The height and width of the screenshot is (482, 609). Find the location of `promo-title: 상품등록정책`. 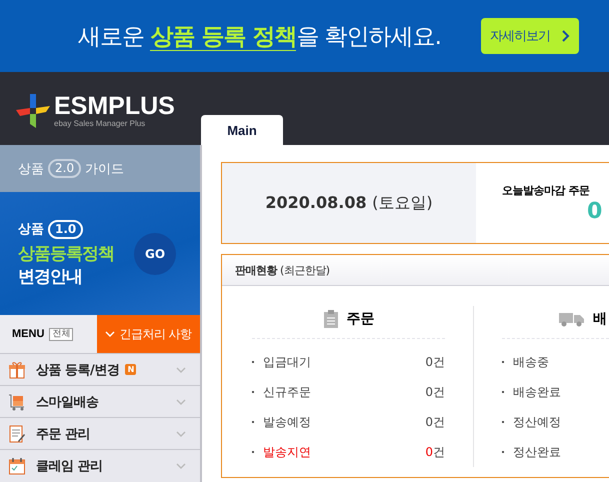

promo-title: 상품등록정책 is located at coordinates (66, 253).